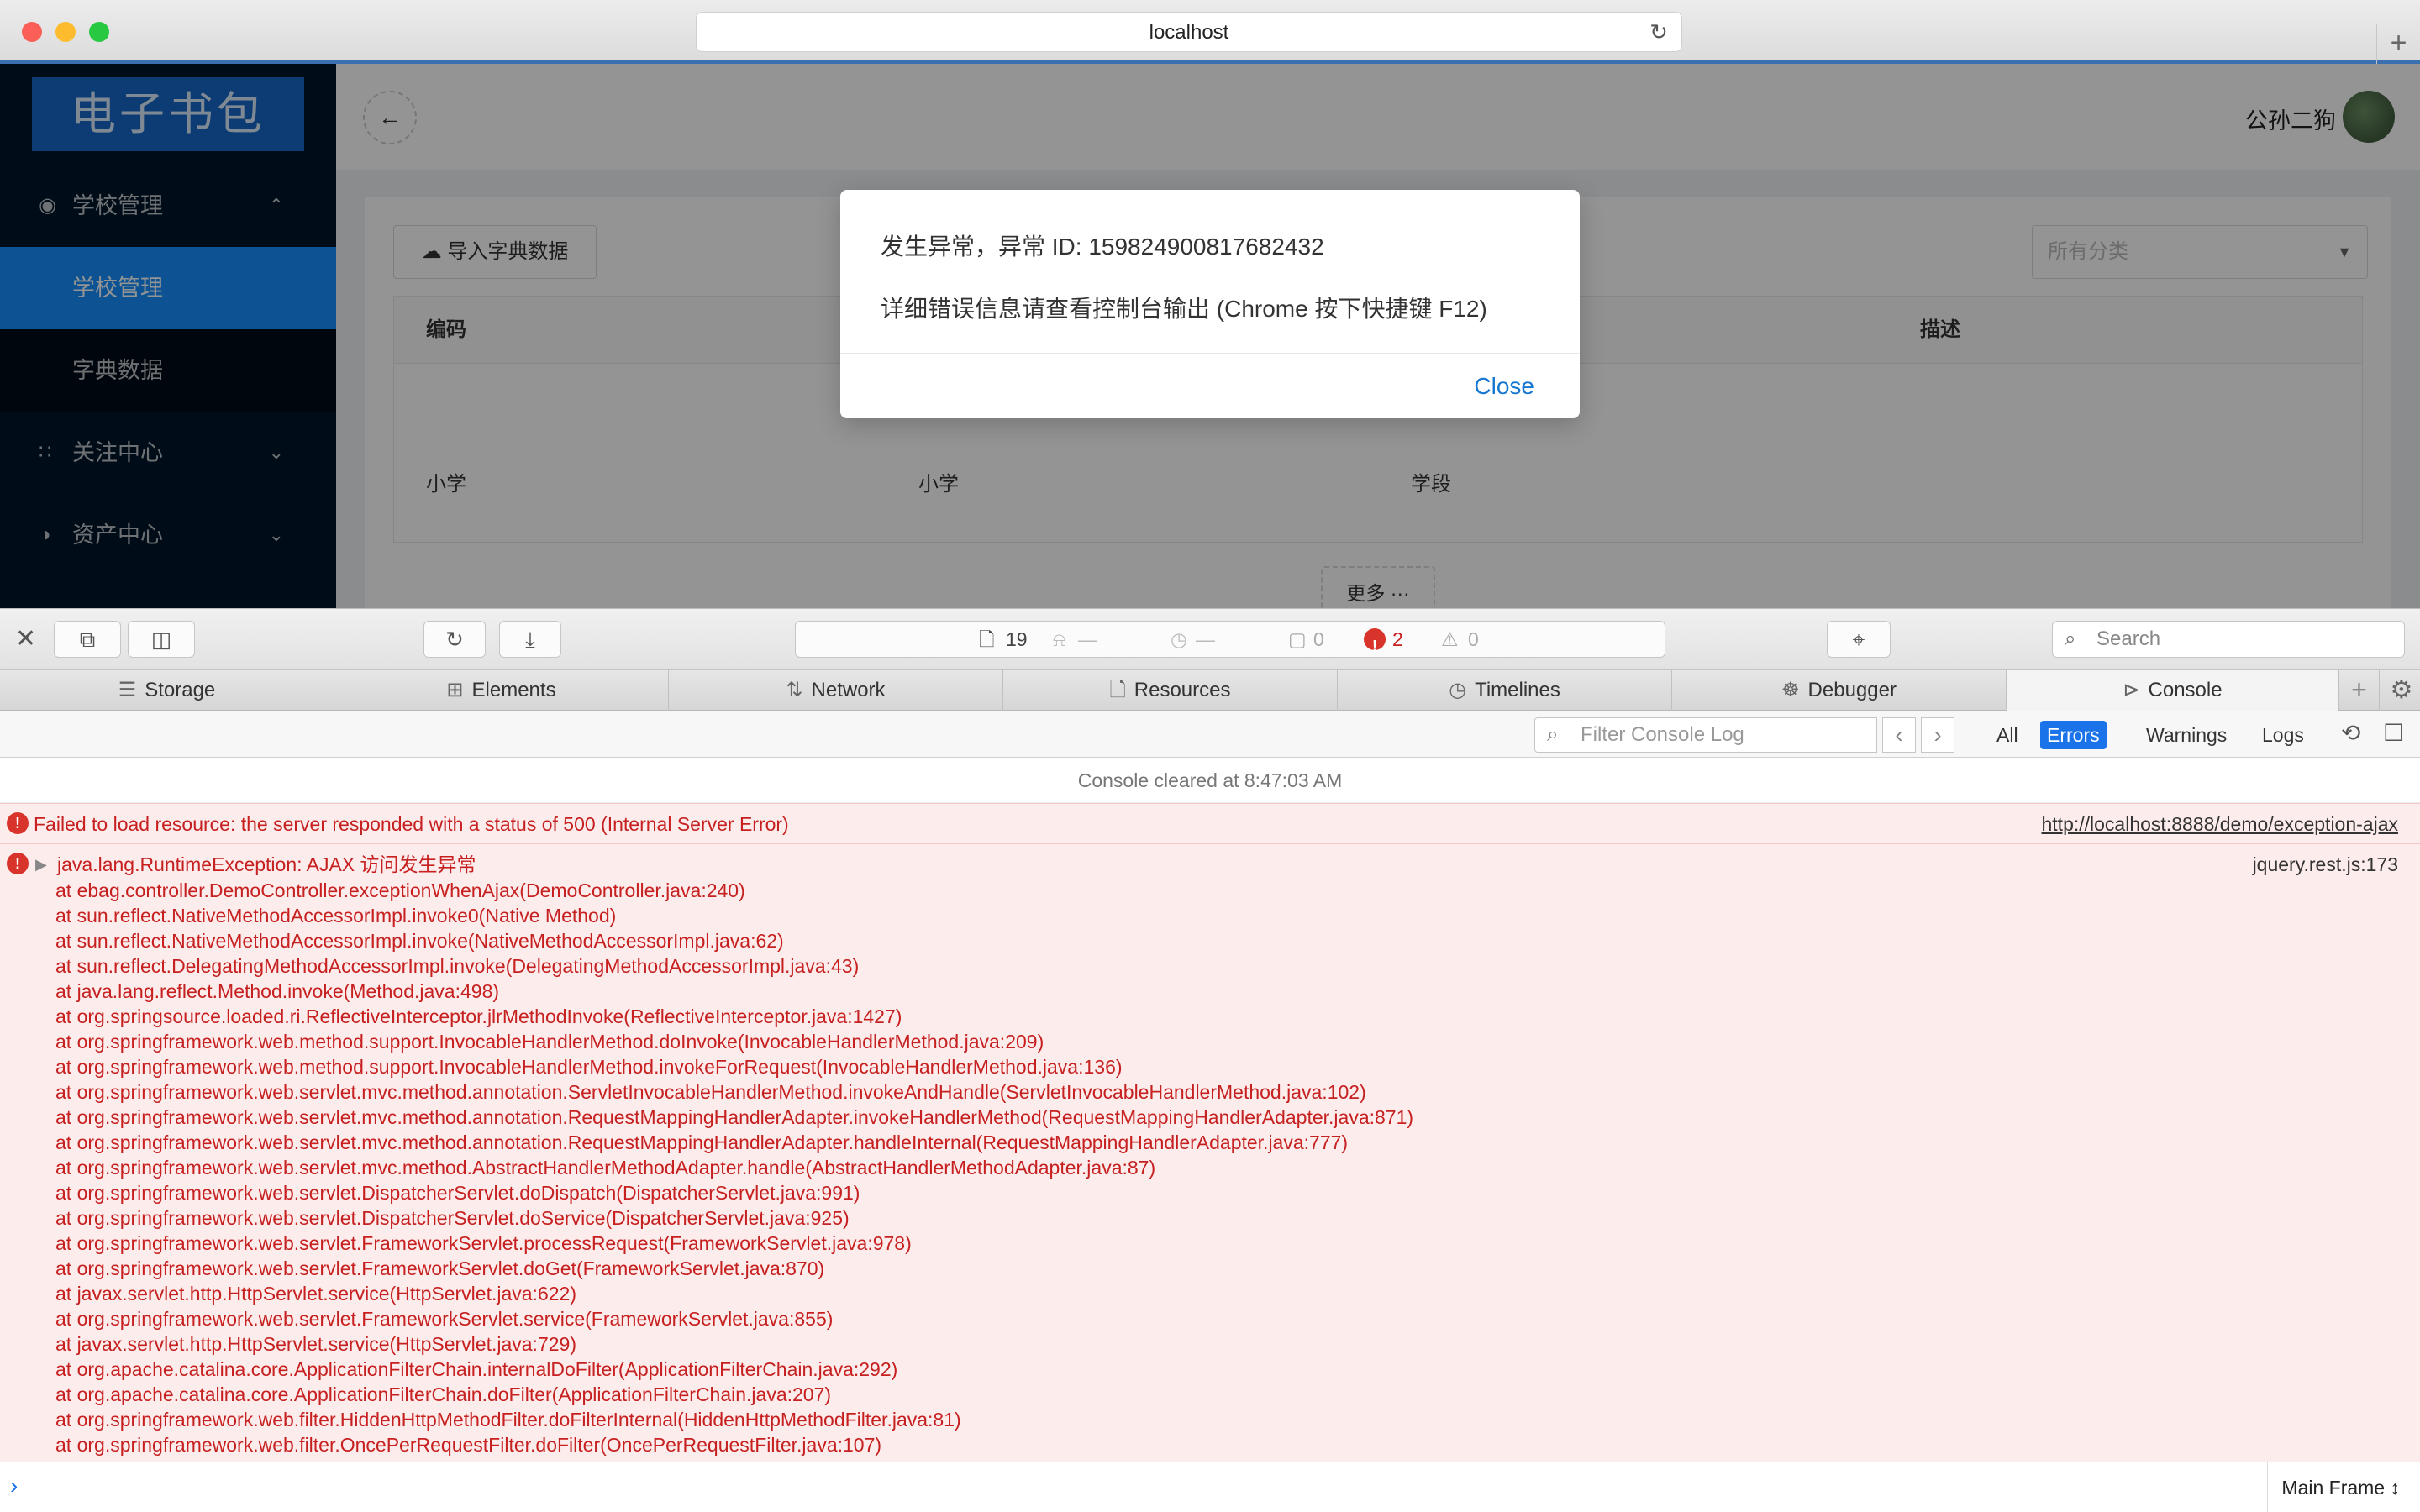  I want to click on new-tab-button: +, so click(2398, 44).